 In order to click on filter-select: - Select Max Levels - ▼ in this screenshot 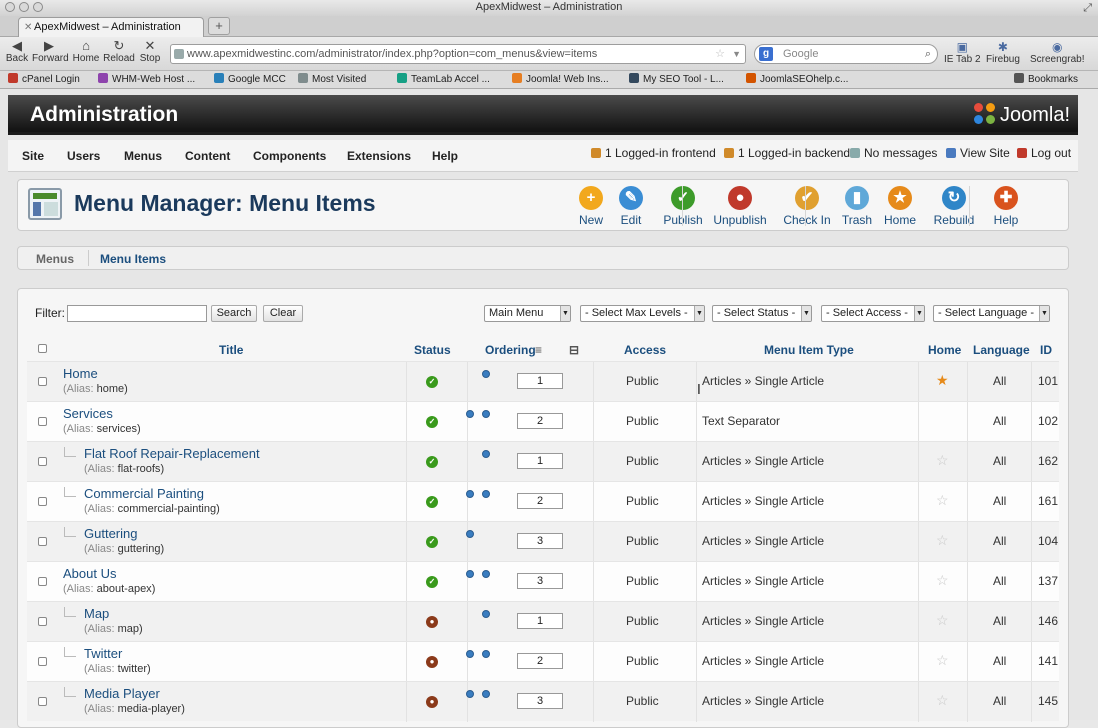, I will do `click(642, 313)`.